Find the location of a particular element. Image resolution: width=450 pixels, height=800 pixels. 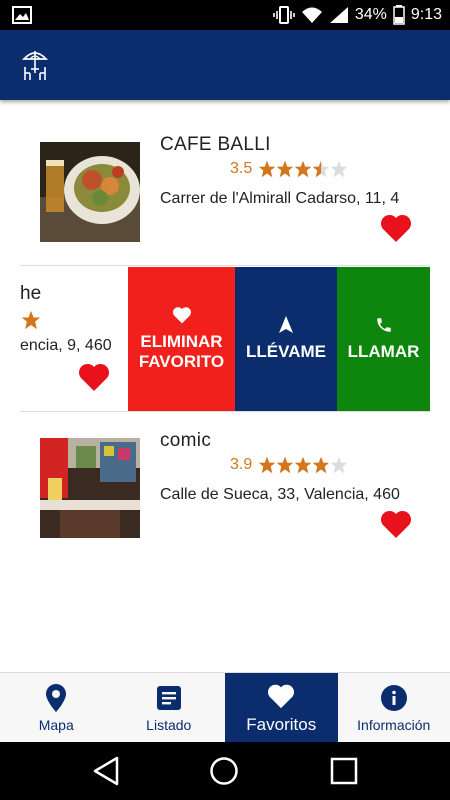

place-name: he is located at coordinates (31, 293).